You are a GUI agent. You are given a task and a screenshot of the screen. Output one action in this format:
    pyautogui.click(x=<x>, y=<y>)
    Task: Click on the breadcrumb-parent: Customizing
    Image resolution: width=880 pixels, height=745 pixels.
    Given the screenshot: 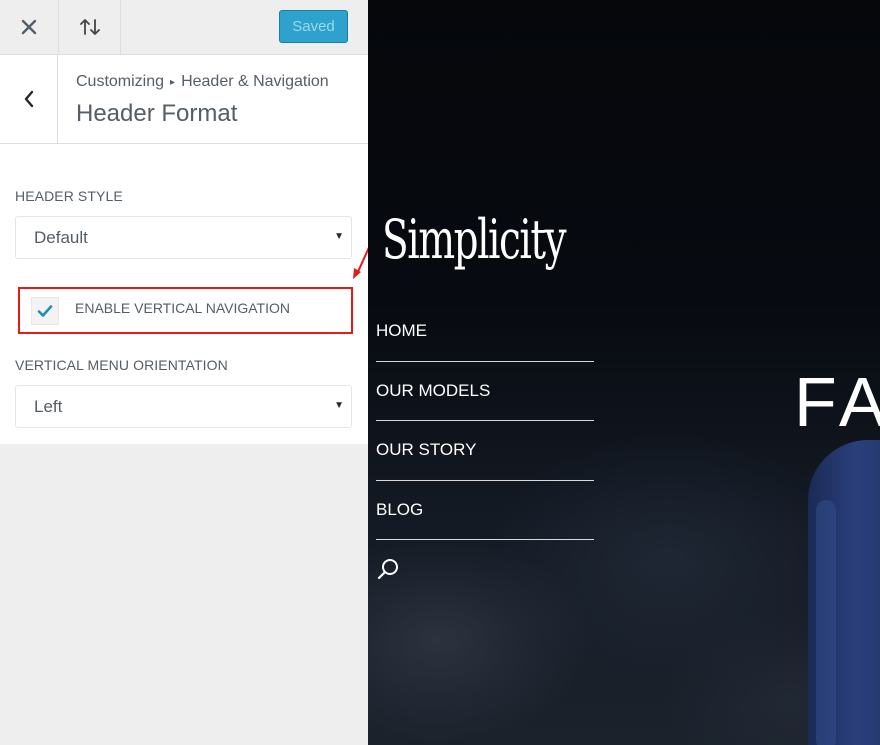 What is the action you would take?
    pyautogui.click(x=120, y=81)
    